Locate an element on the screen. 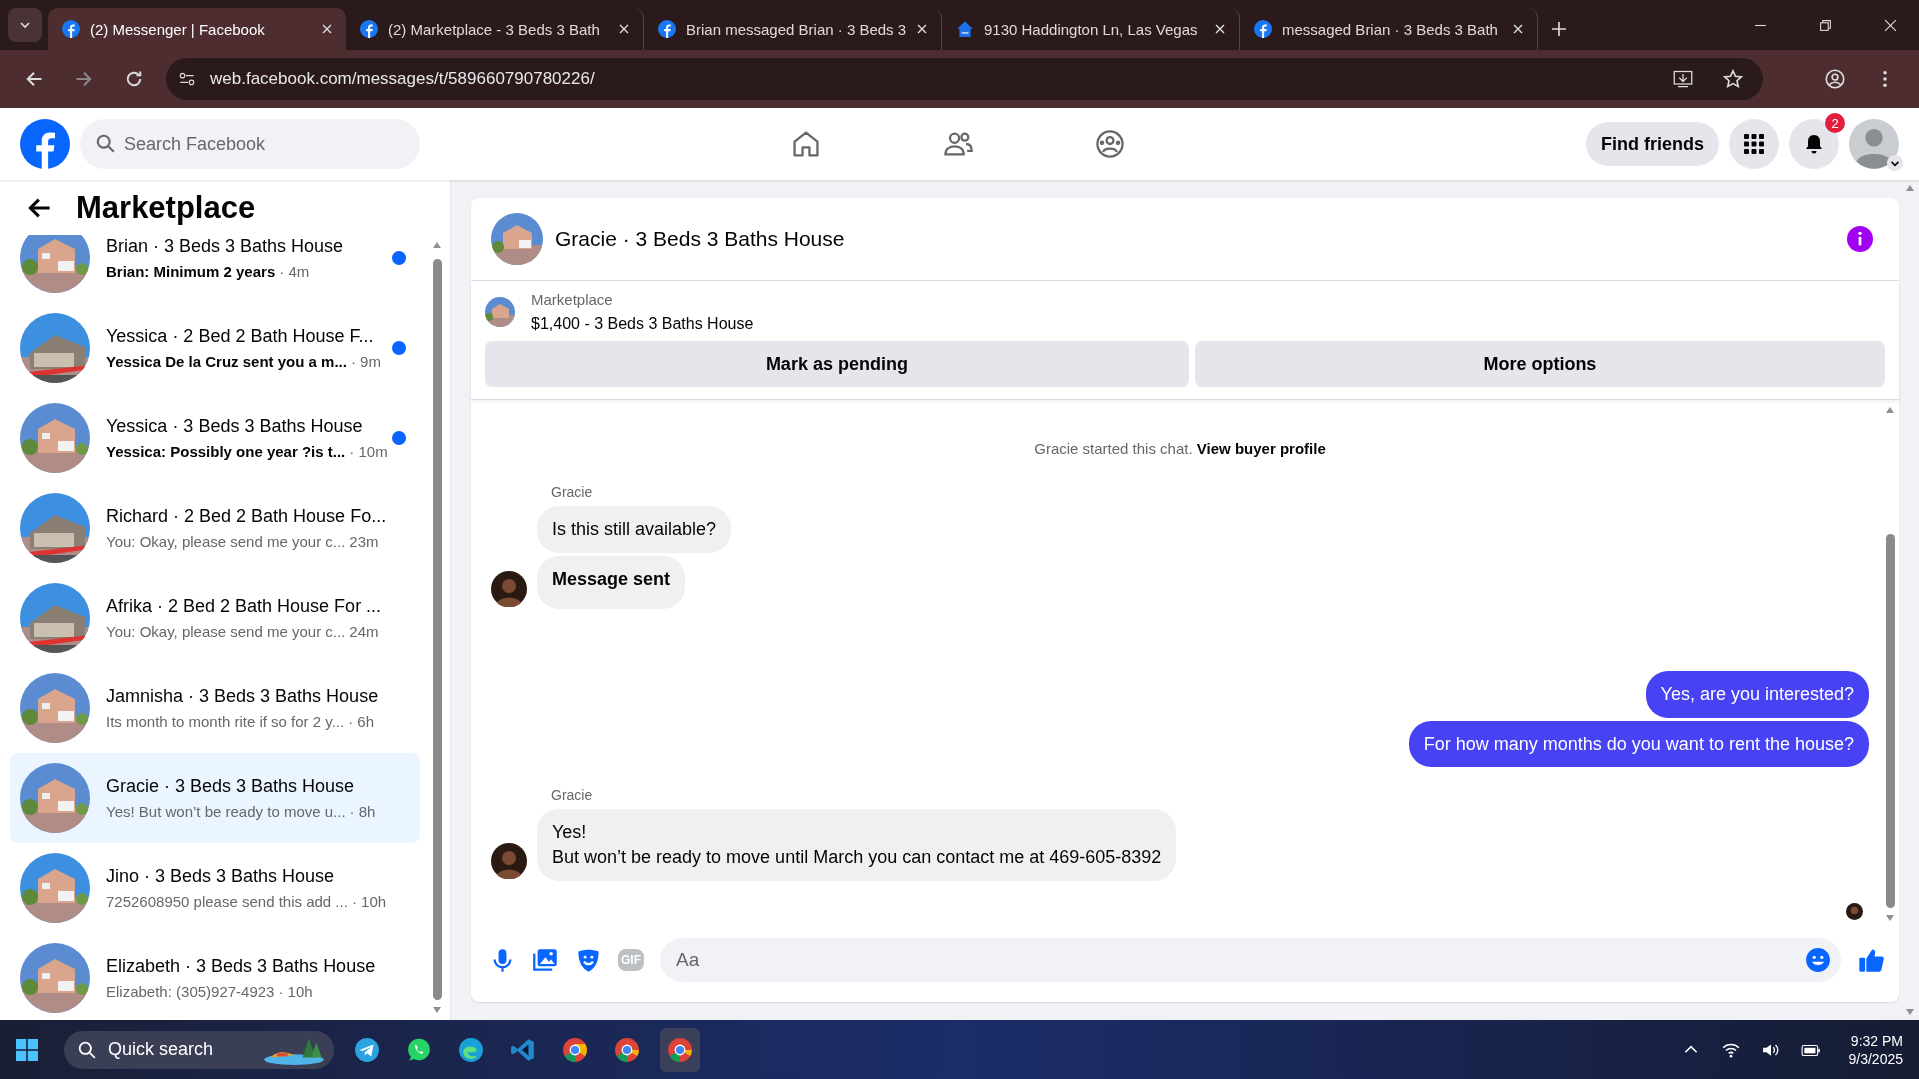 This screenshot has width=1919, height=1079. forward-icon is located at coordinates (84, 79).